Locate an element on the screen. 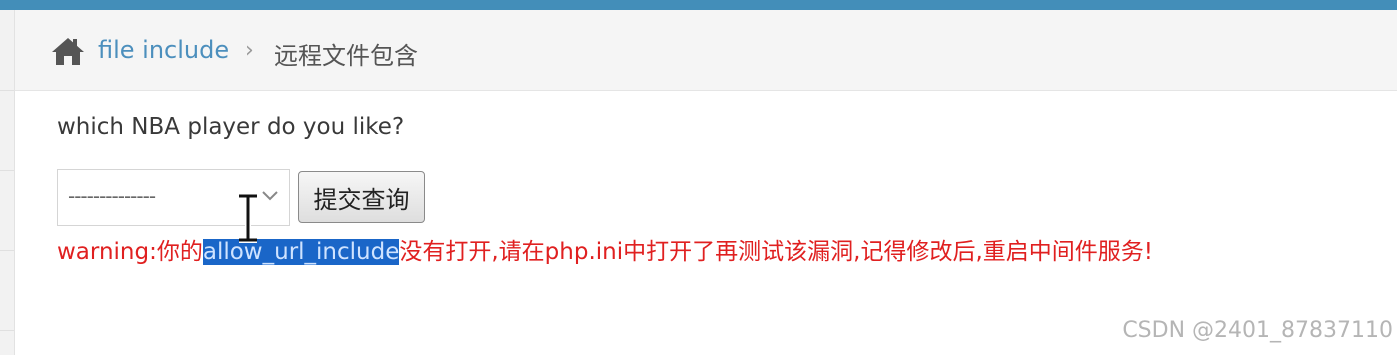 The image size is (1397, 355). submit-query-button: 提交查询 is located at coordinates (361, 197).